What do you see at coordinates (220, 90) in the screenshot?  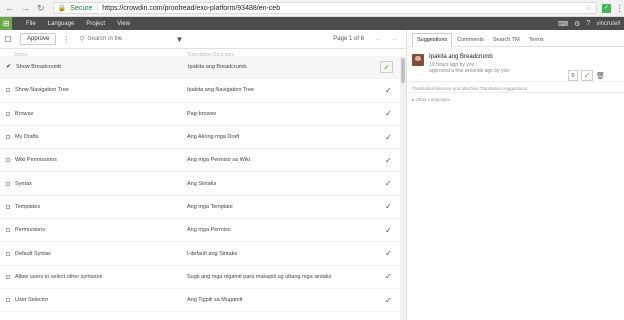 I see `translation-text: Ipakita ang Navigation Tree` at bounding box center [220, 90].